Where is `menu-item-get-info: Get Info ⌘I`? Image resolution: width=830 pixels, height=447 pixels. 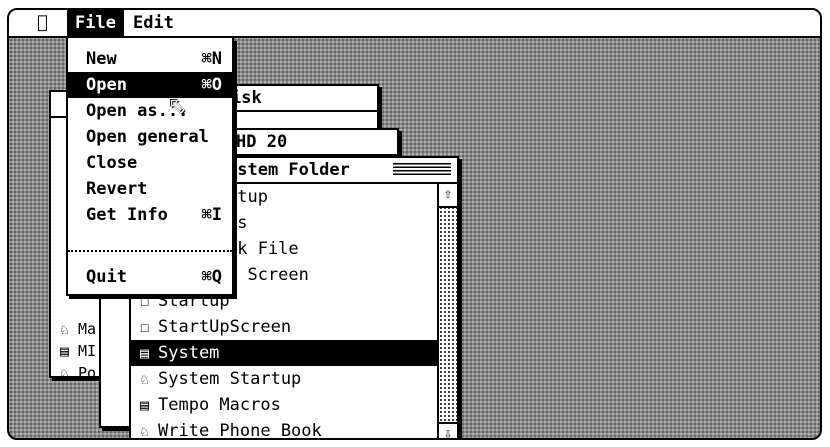
menu-item-get-info: Get Info ⌘I is located at coordinates (150, 215).